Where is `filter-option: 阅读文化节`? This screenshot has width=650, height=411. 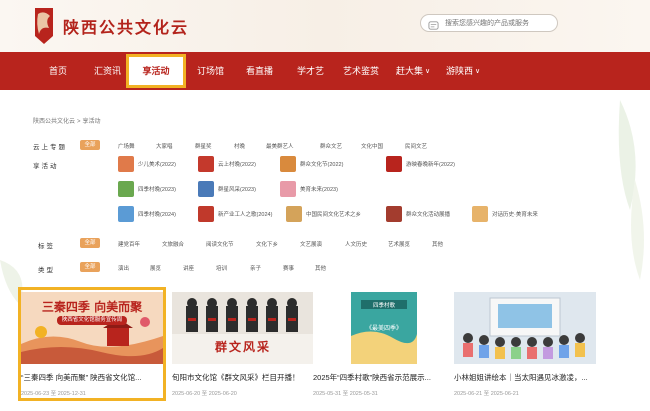 filter-option: 阅读文化节 is located at coordinates (220, 244).